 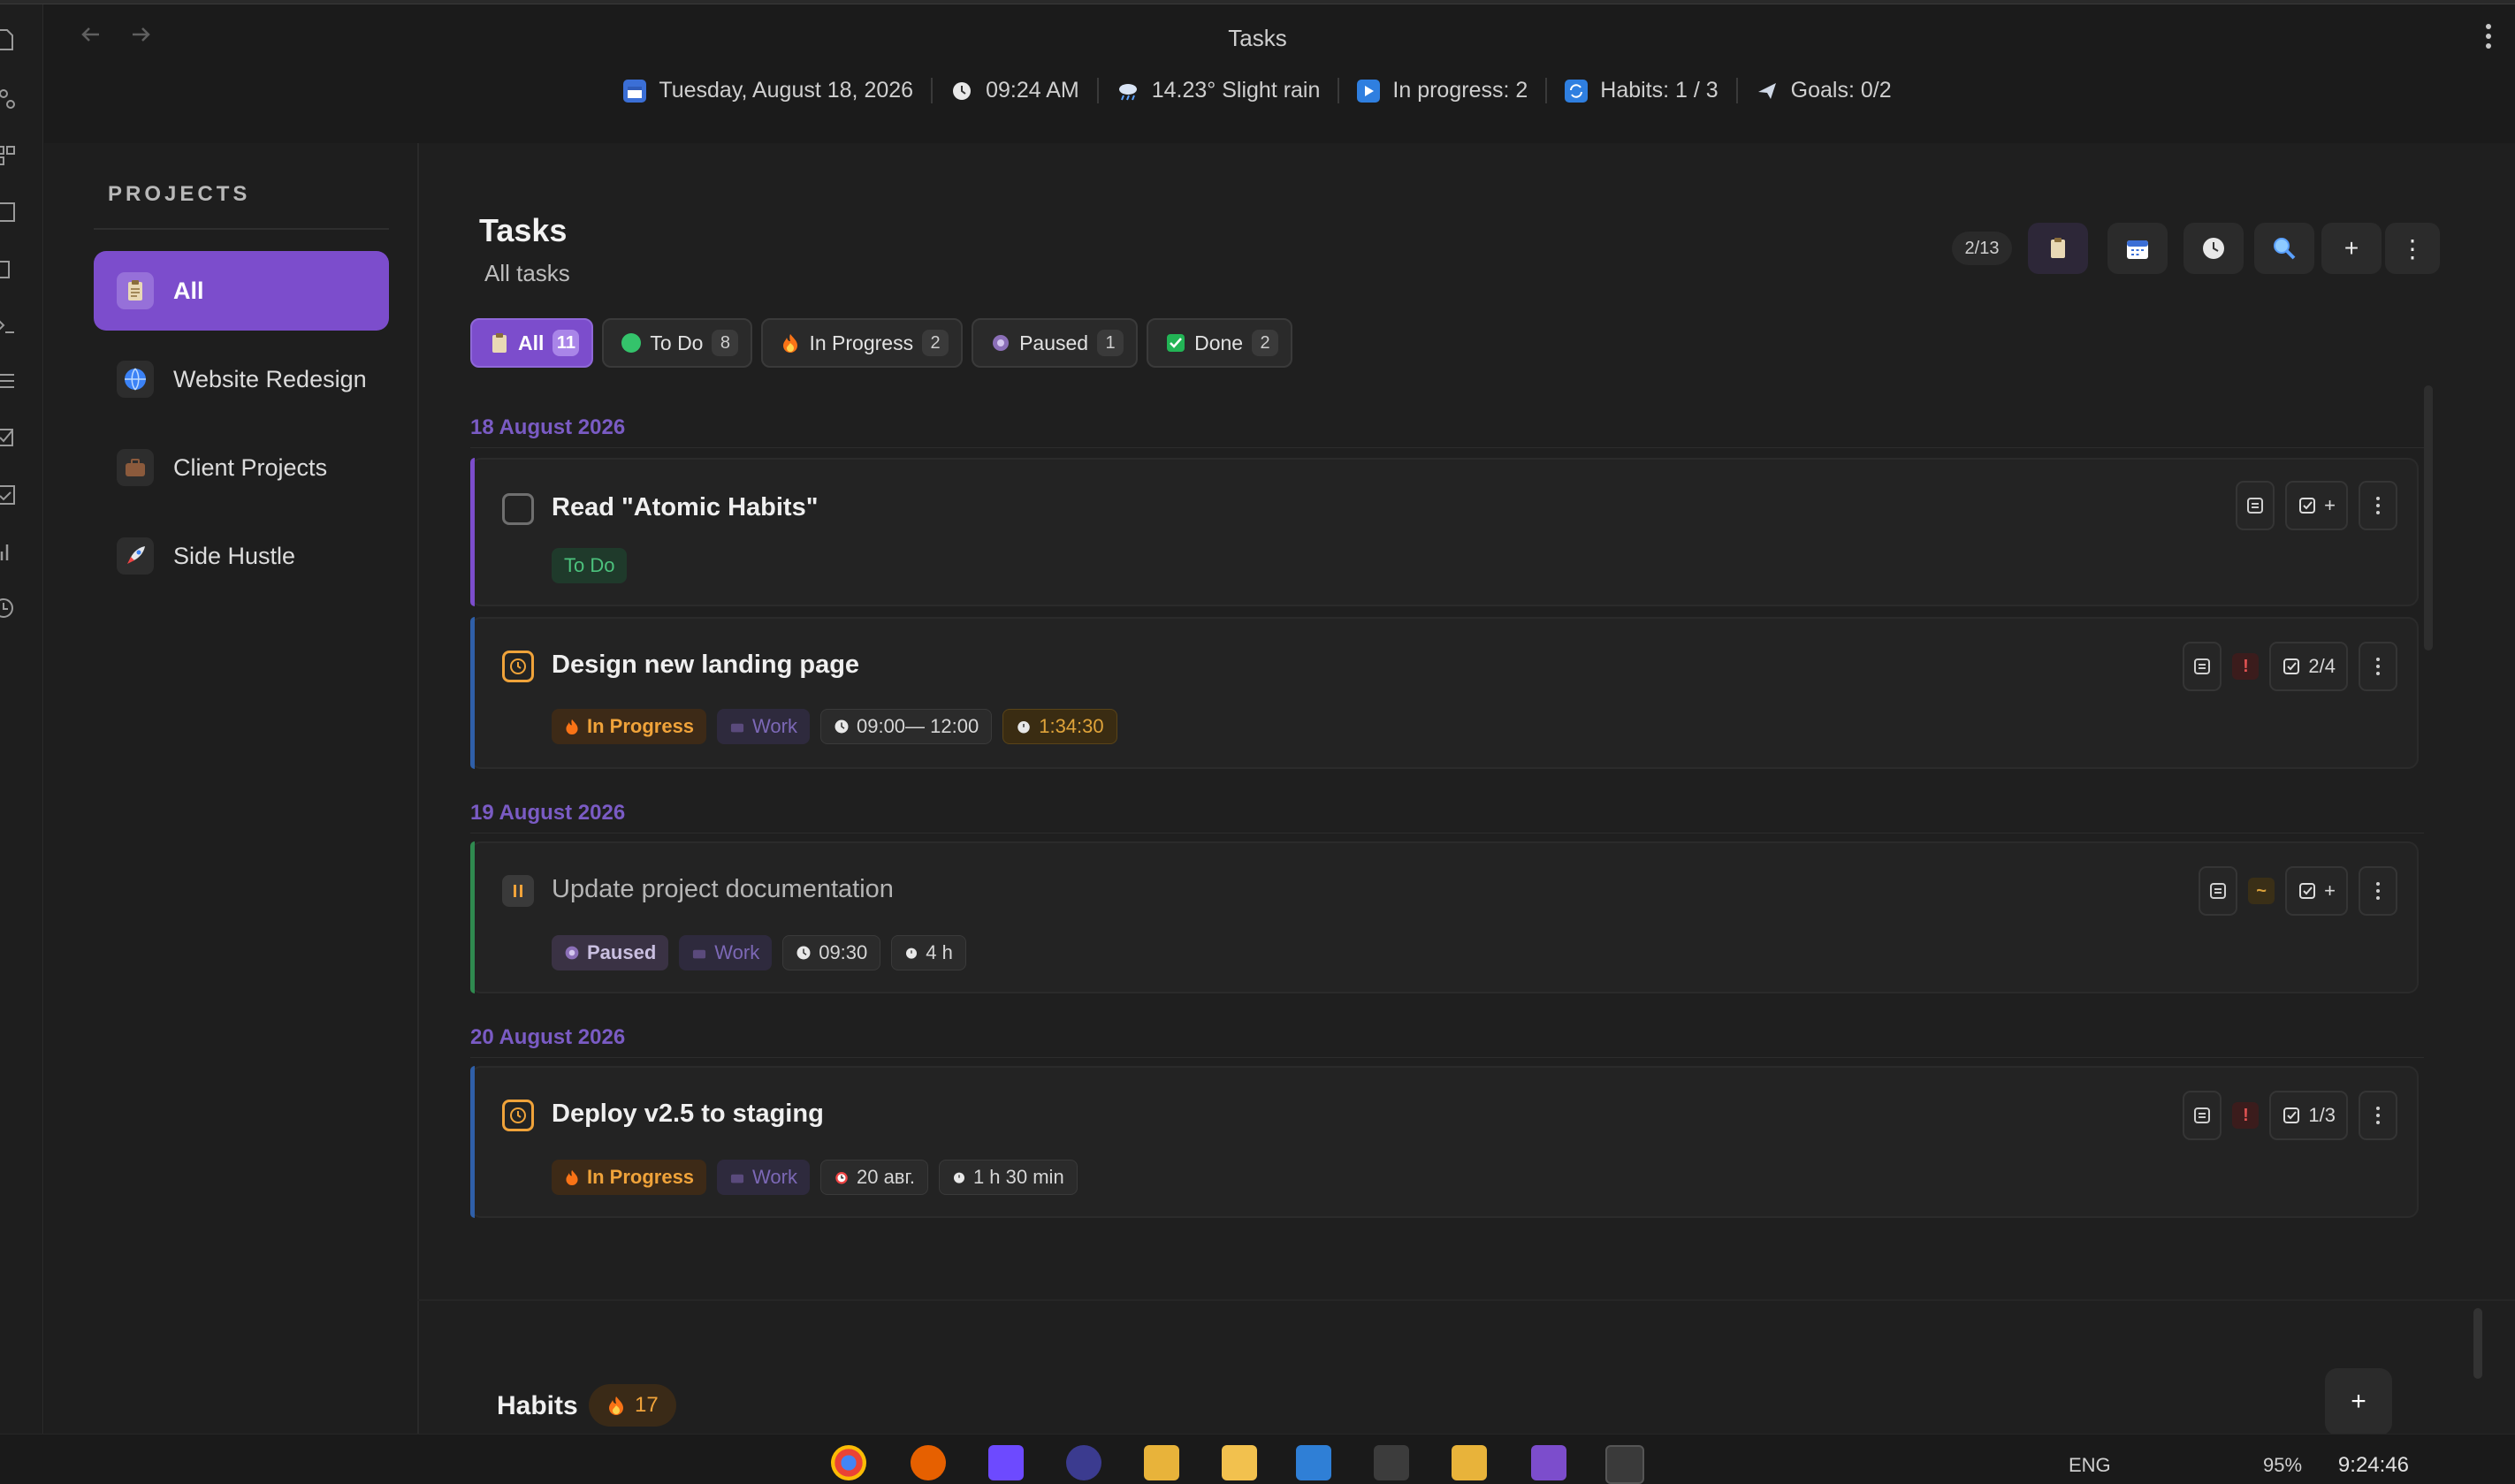 I want to click on habits-scrollbar, so click(x=2477, y=1343).